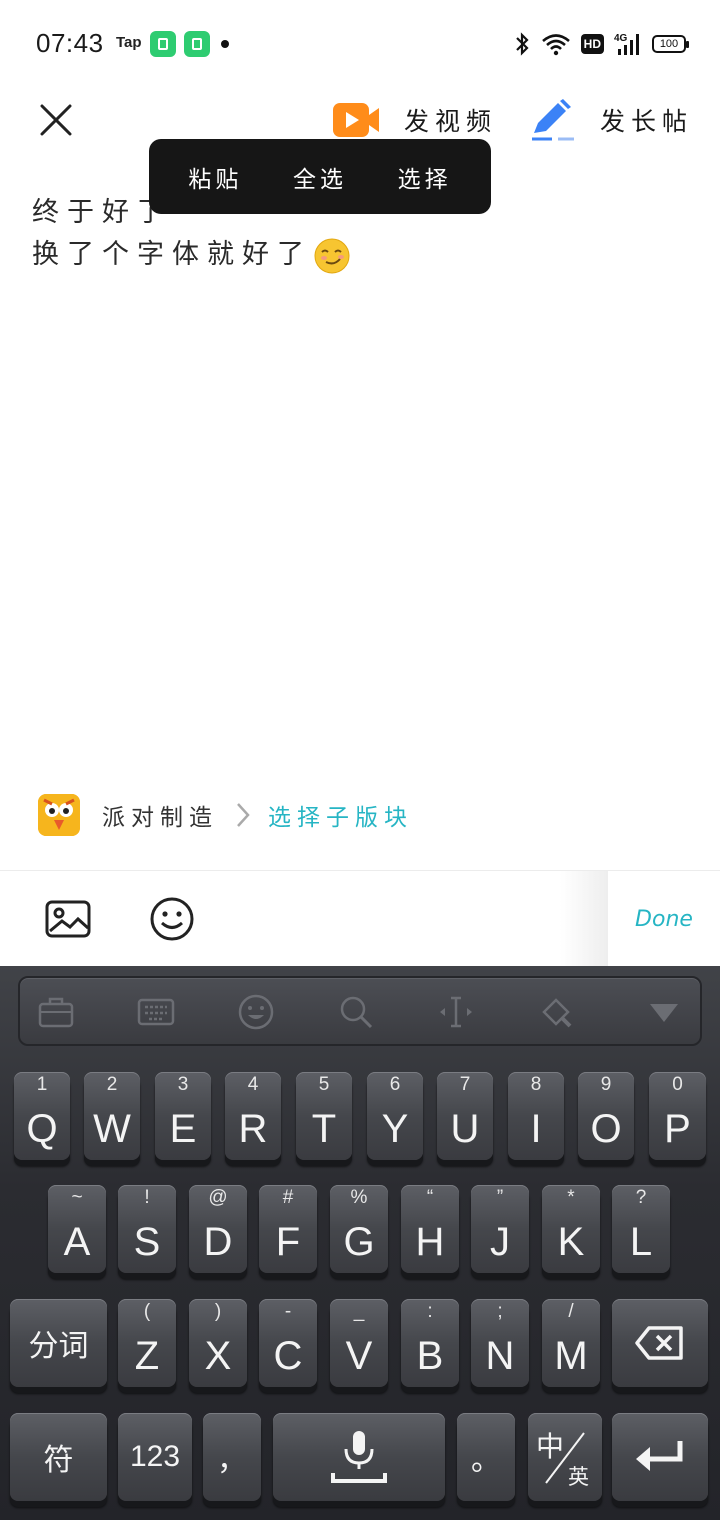  What do you see at coordinates (664, 1012) in the screenshot?
I see `collapse-keyboard-icon` at bounding box center [664, 1012].